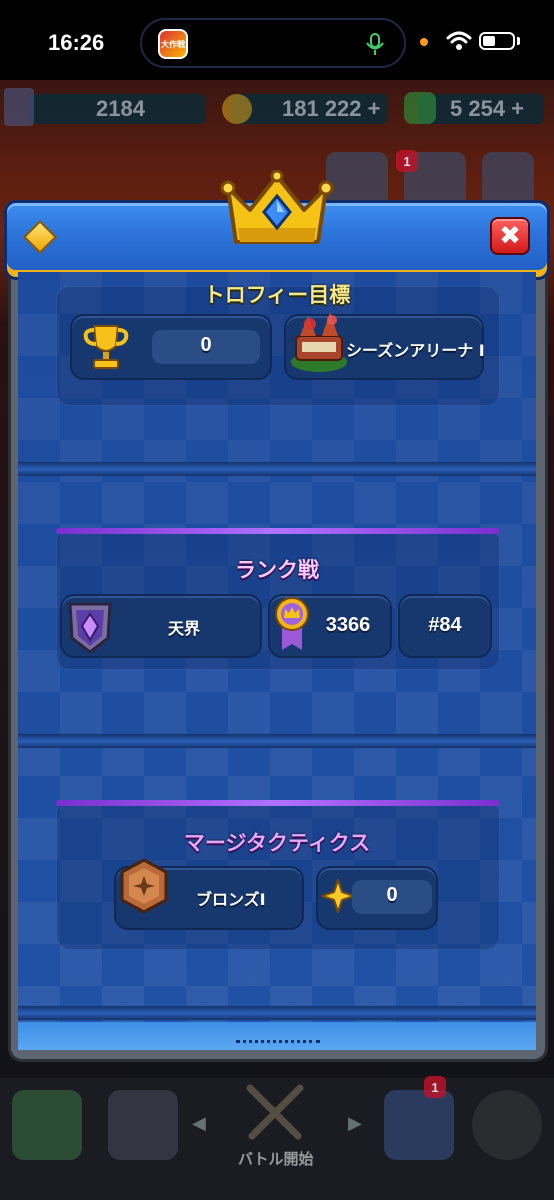 The width and height of the screenshot is (554, 1200). I want to click on merge-section-title: マージタクティクス, so click(277, 843).